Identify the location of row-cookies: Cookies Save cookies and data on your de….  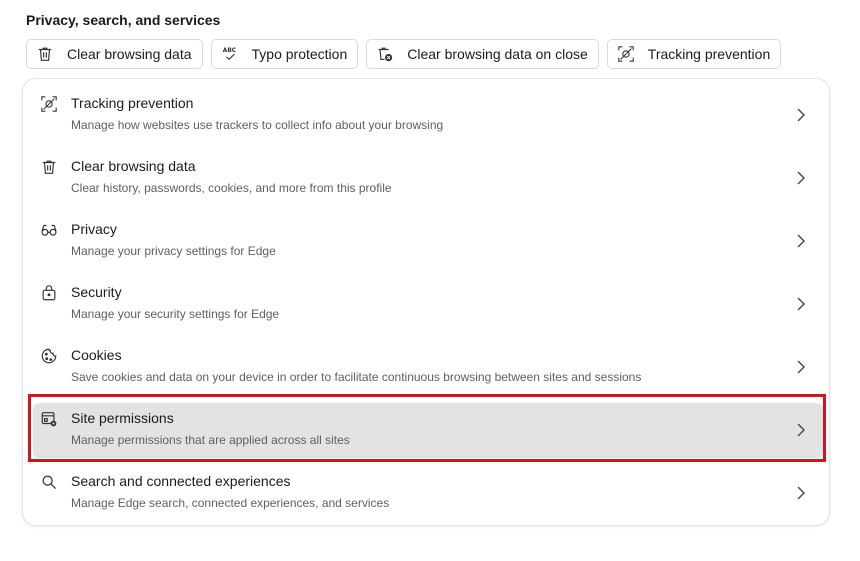
(428, 367).